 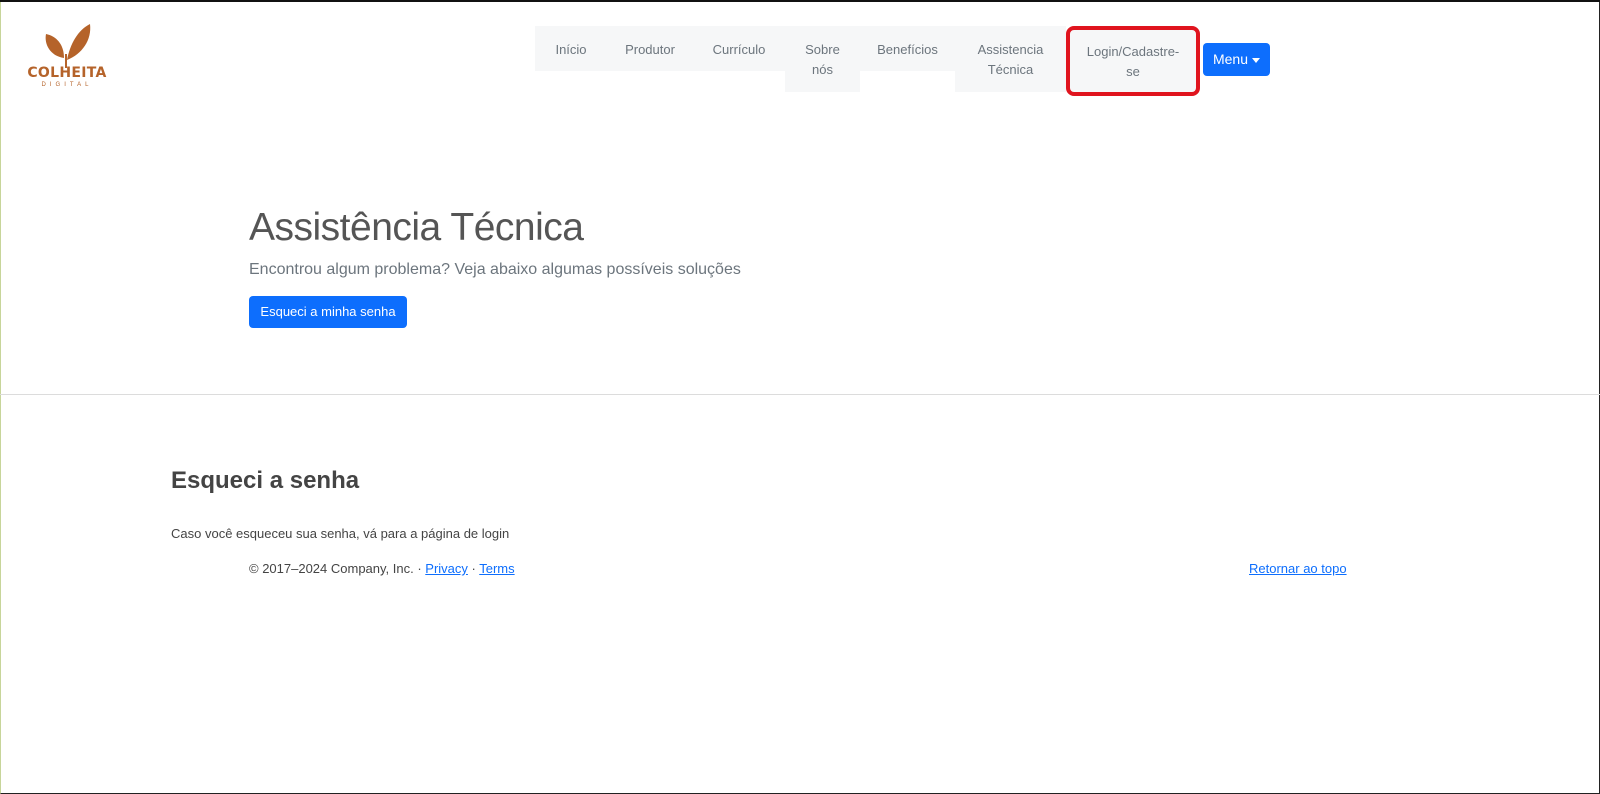 What do you see at coordinates (337, 568) in the screenshot?
I see `copyright-text: © 2017–2024 Company, Inc. ·` at bounding box center [337, 568].